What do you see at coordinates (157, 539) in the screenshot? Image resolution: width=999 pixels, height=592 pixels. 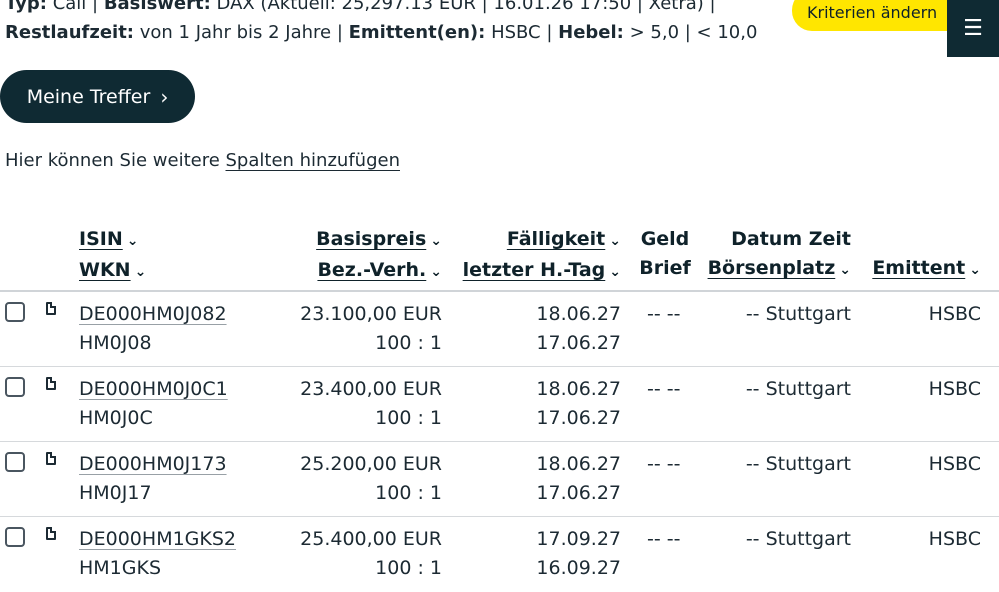 I see `isin-link: DE000HM1GKS2` at bounding box center [157, 539].